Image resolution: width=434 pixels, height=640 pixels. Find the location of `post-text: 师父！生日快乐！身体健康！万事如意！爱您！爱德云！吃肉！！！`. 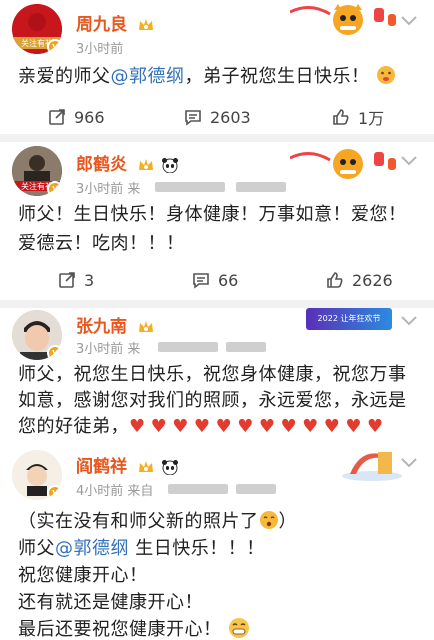

post-text: 师父！生日快乐！身体健康！万事如意！爱您！爱德云！吃肉！！！ is located at coordinates (212, 229).